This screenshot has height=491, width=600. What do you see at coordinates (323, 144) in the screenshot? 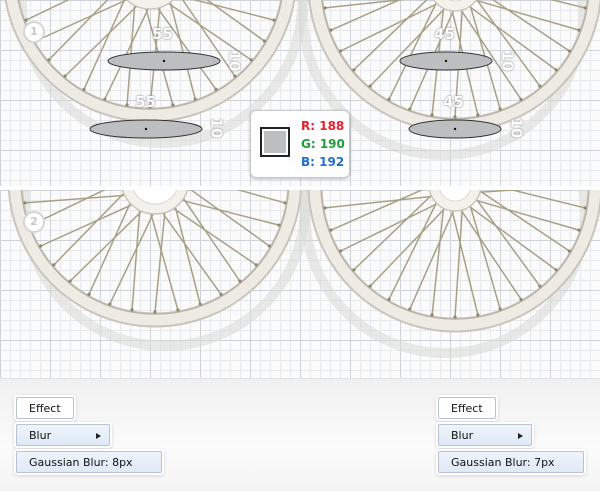
I see `green-value: G: 190` at bounding box center [323, 144].